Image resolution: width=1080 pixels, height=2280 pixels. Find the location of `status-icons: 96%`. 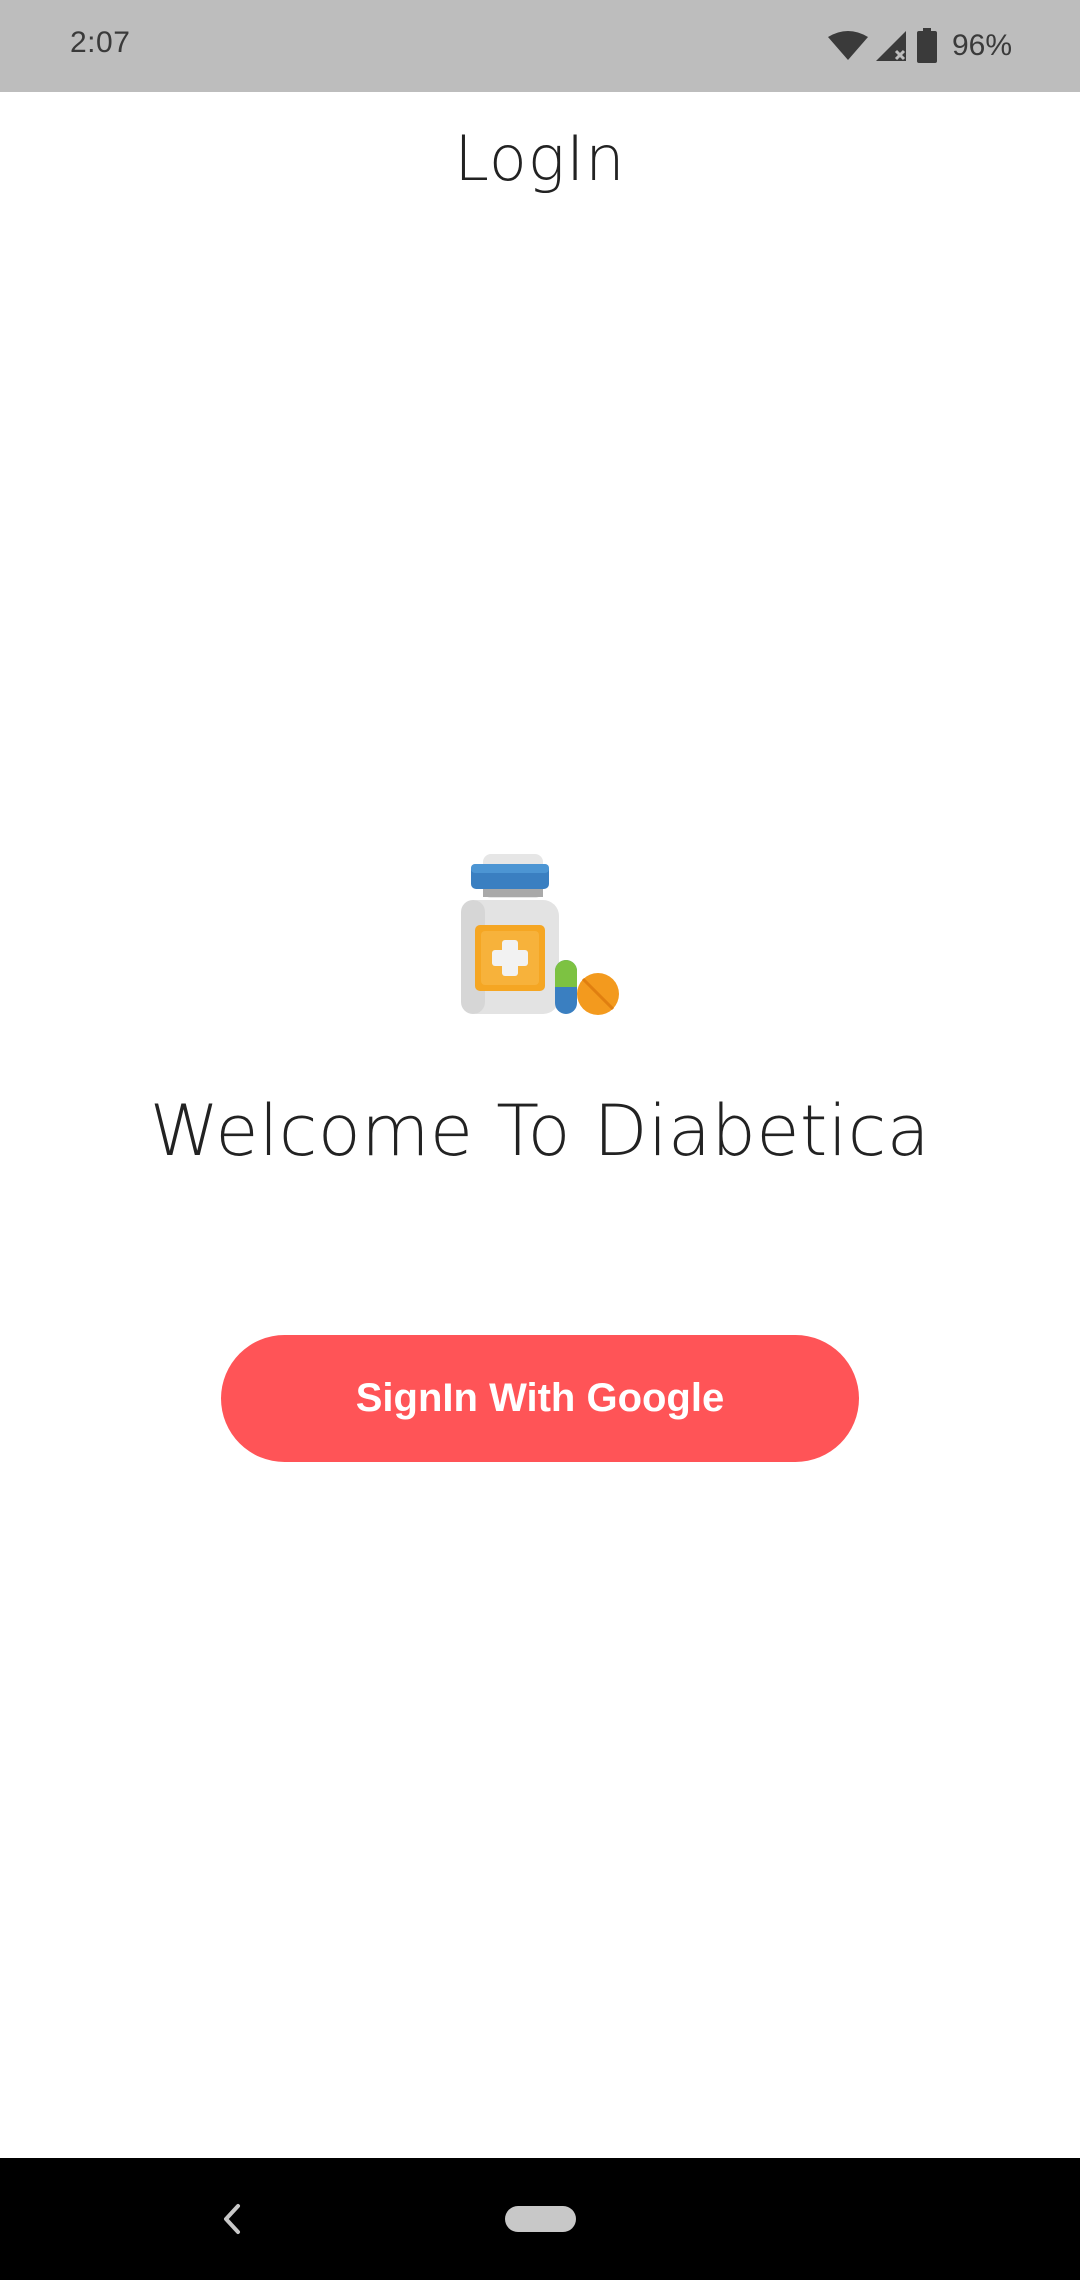

status-icons: 96% is located at coordinates (919, 46).